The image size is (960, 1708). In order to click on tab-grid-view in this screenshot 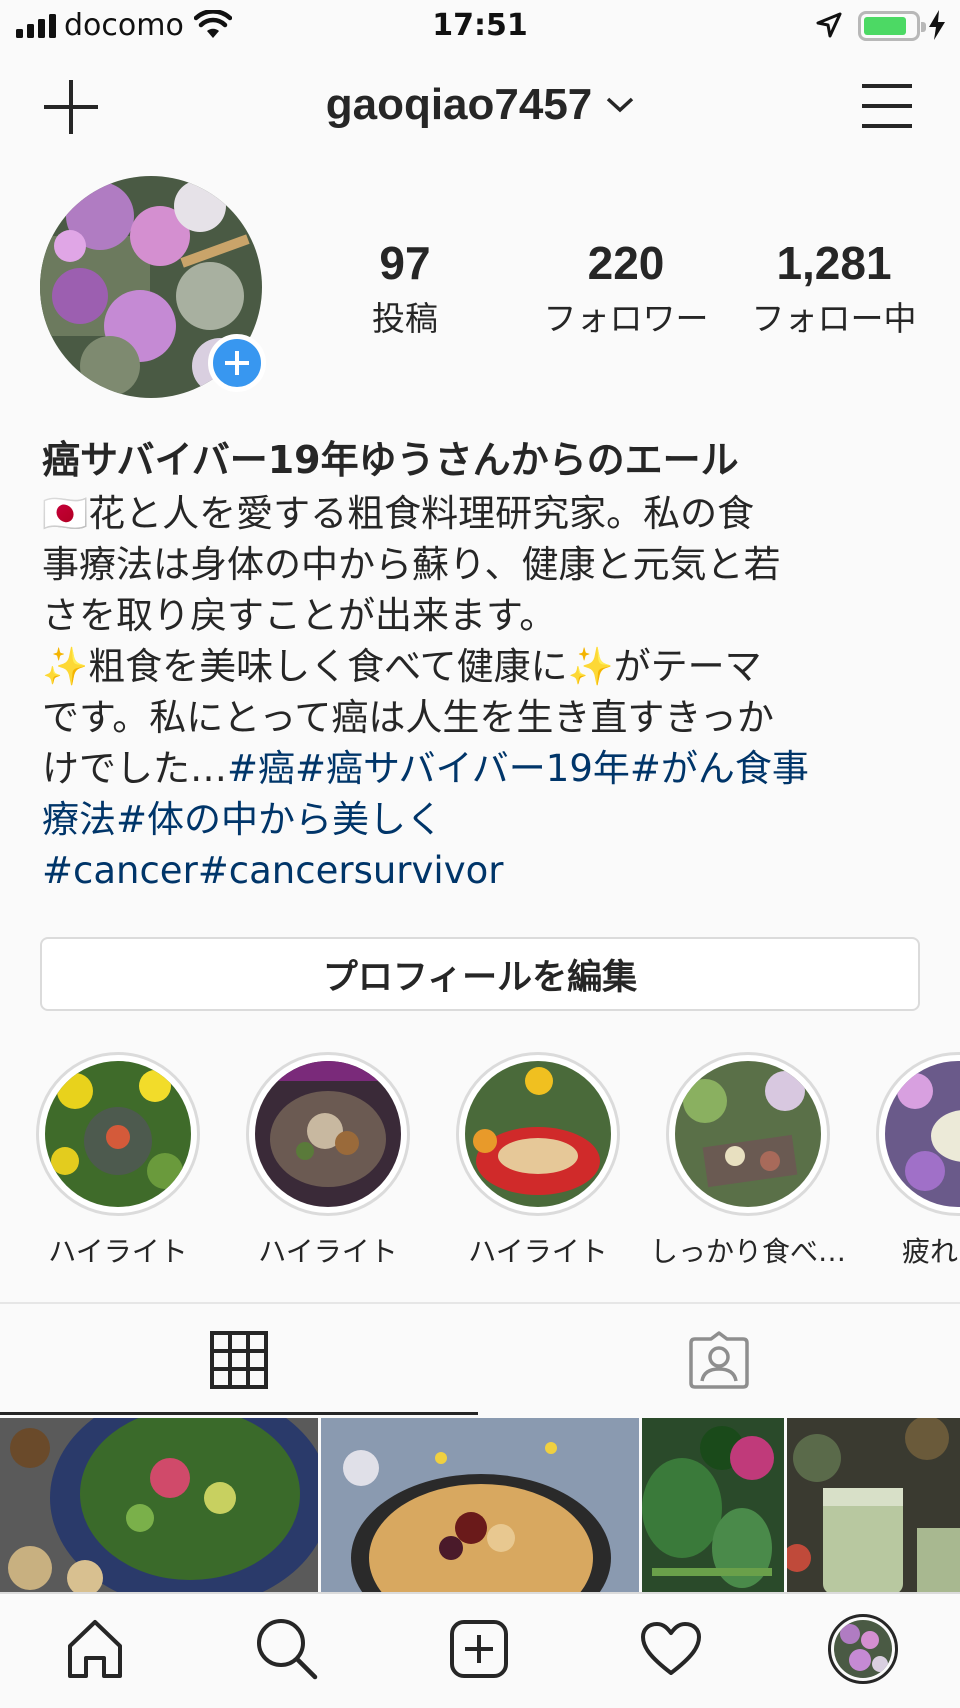, I will do `click(239, 1360)`.